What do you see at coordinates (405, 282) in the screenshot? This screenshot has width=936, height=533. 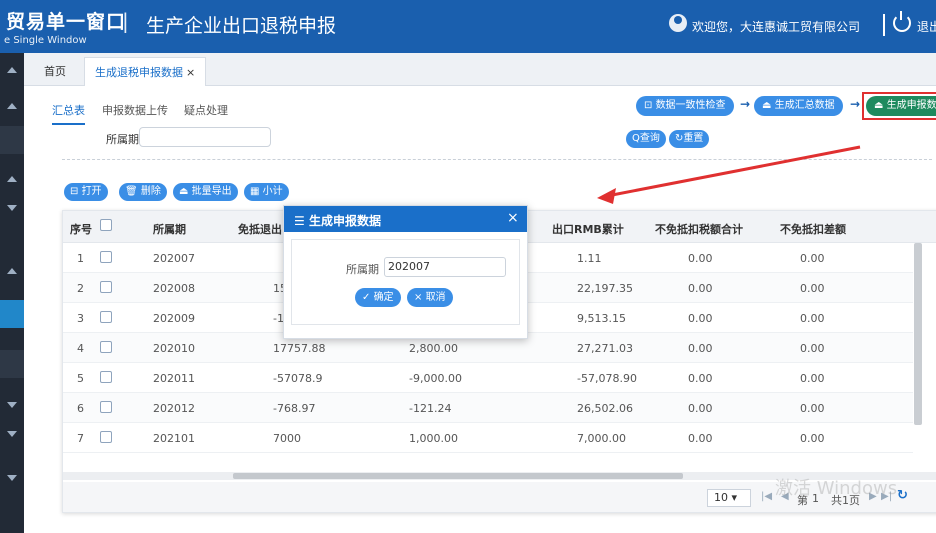 I see `modal-body: 所属期 202007 ✓ 确定 × 取消` at bounding box center [405, 282].